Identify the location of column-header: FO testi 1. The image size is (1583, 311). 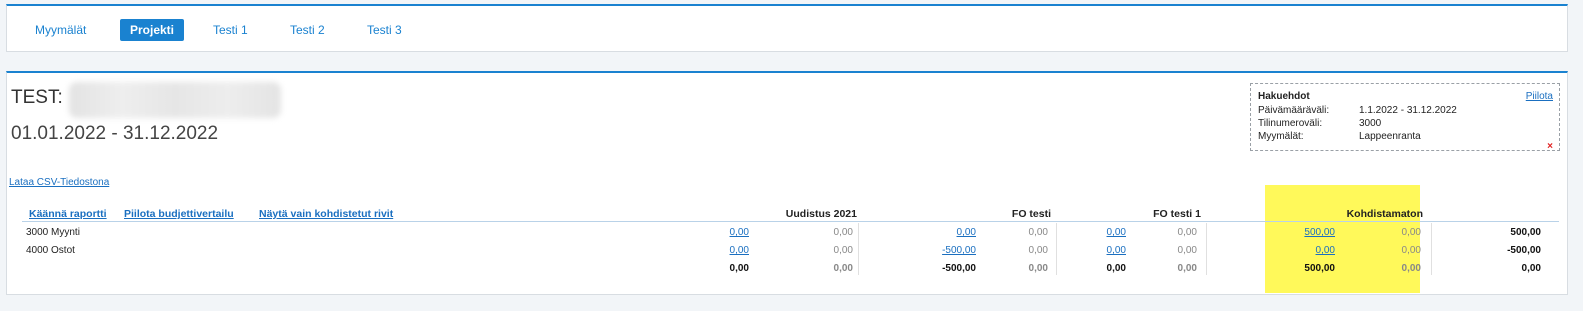
(1177, 214).